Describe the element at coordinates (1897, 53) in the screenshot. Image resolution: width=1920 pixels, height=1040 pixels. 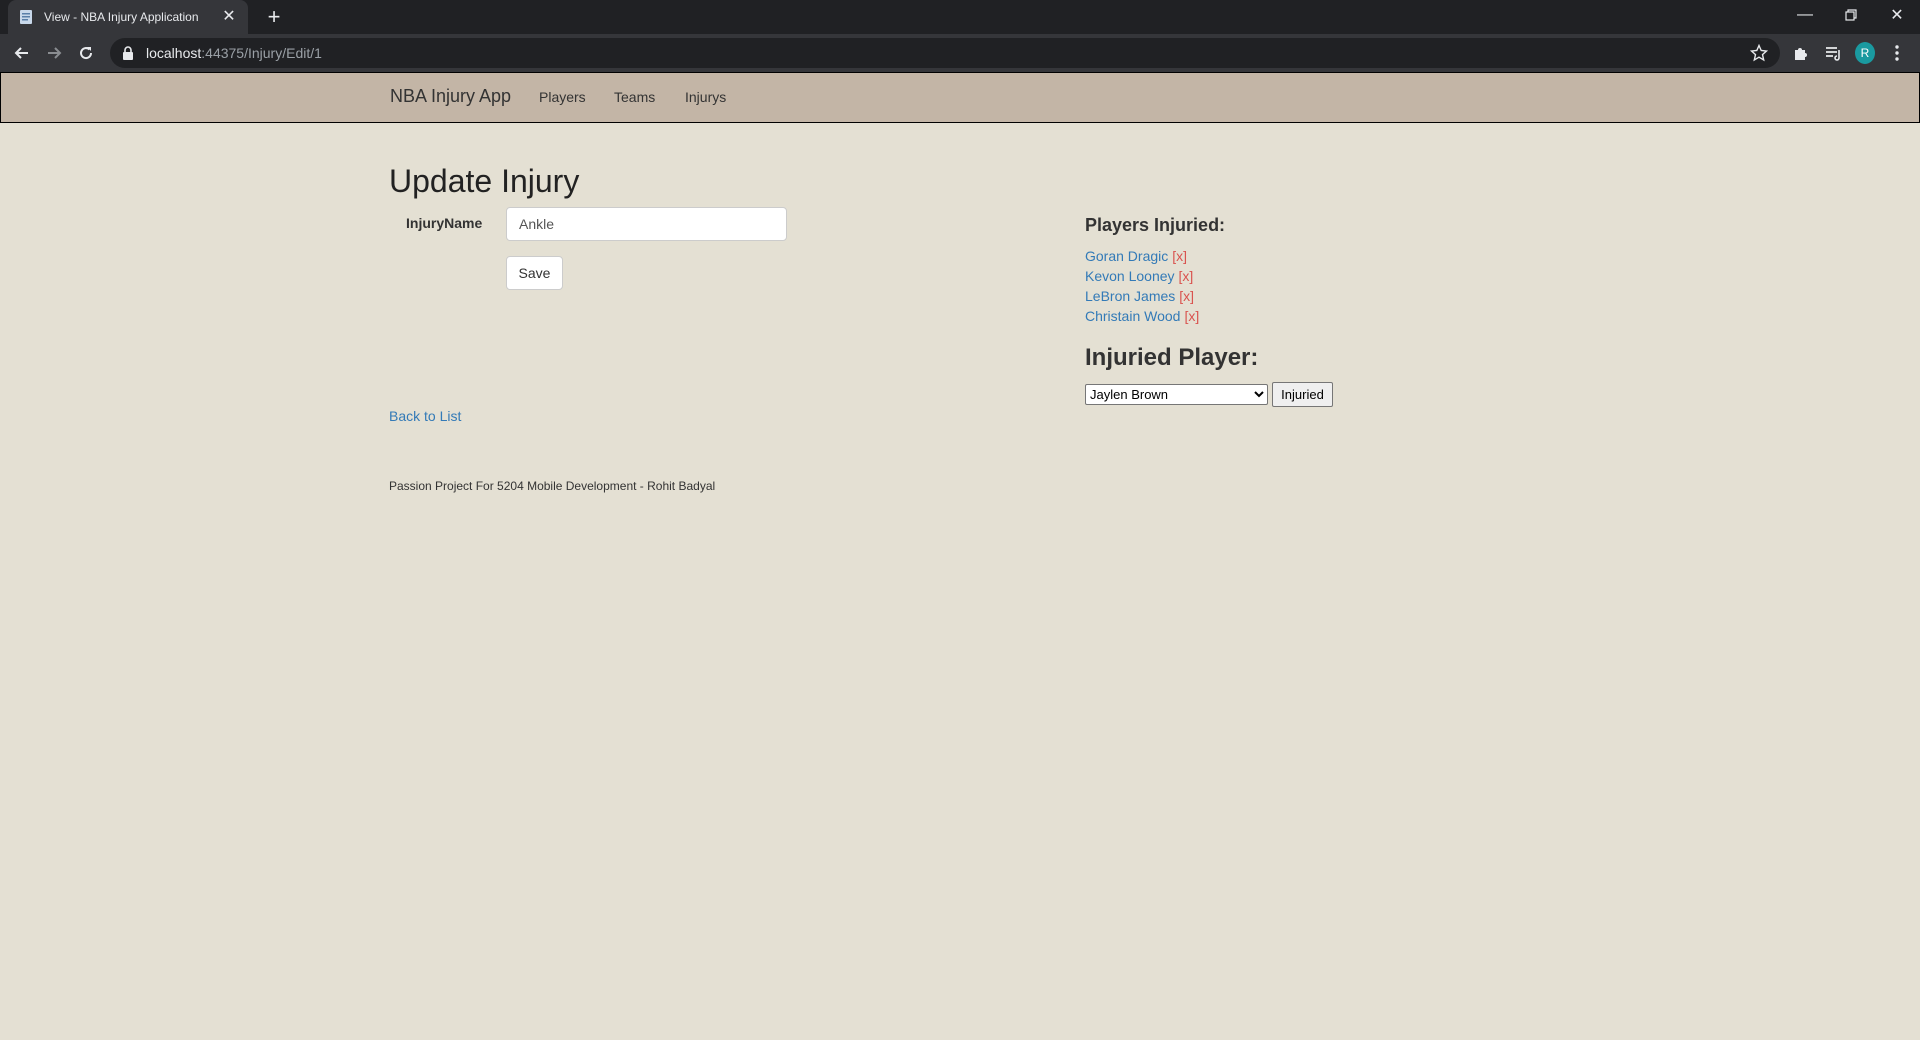
I see `kebab-menu-icon` at that location.